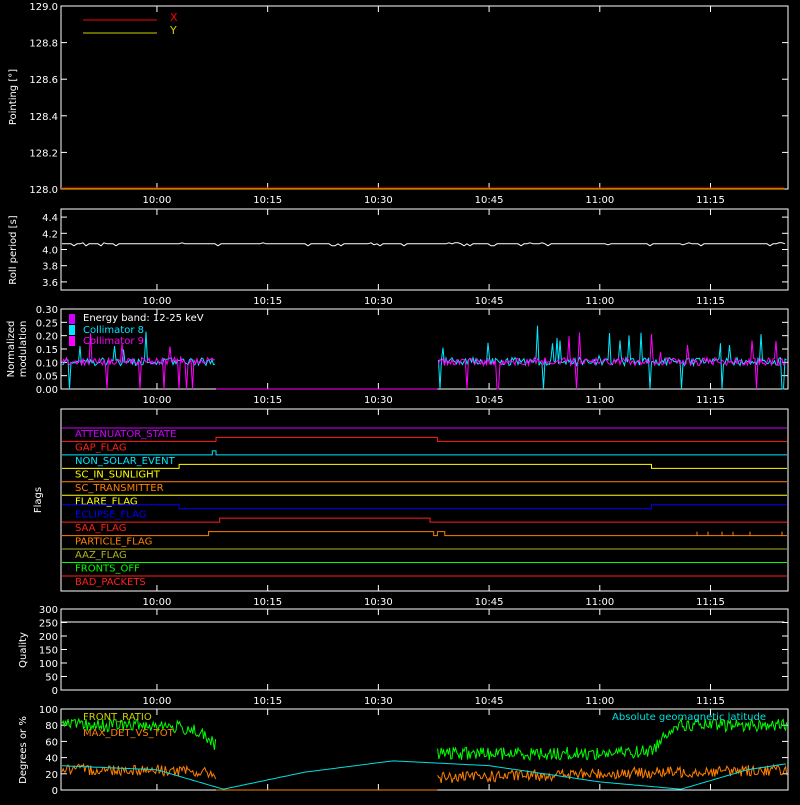  I want to click on y-tick-label: 50, so click(51, 678).